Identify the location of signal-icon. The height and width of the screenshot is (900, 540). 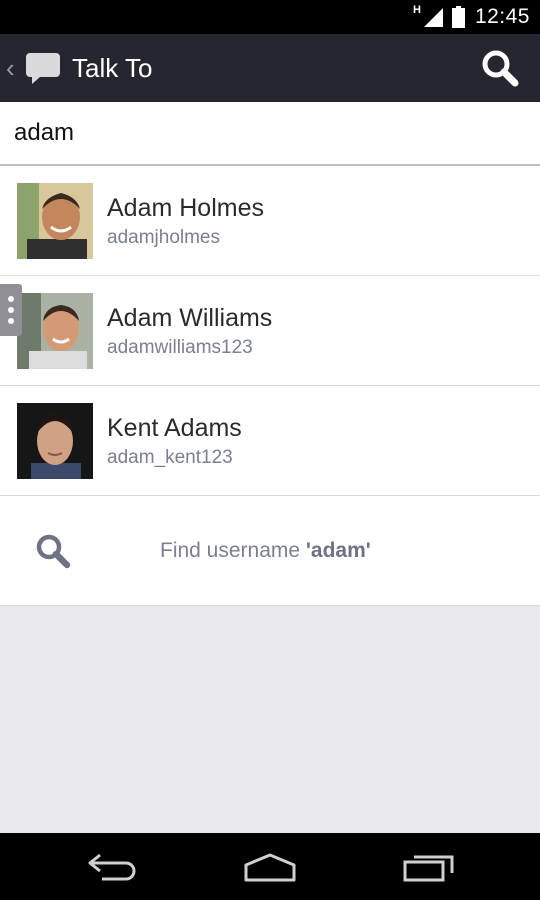
(433, 17).